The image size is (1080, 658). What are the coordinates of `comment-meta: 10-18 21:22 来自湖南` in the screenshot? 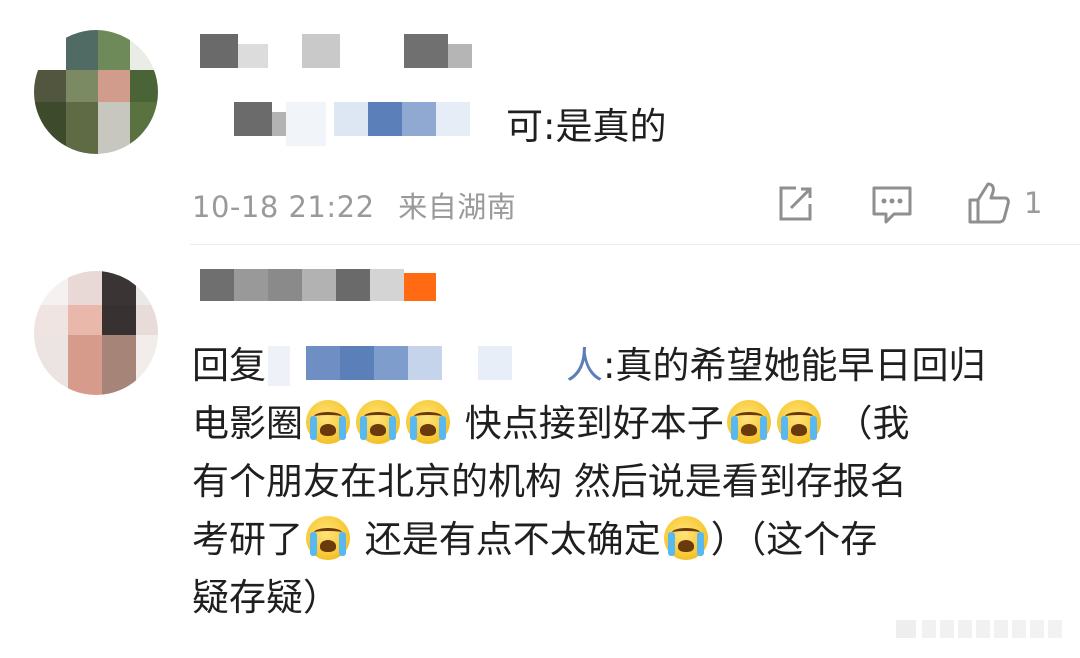 It's located at (354, 205).